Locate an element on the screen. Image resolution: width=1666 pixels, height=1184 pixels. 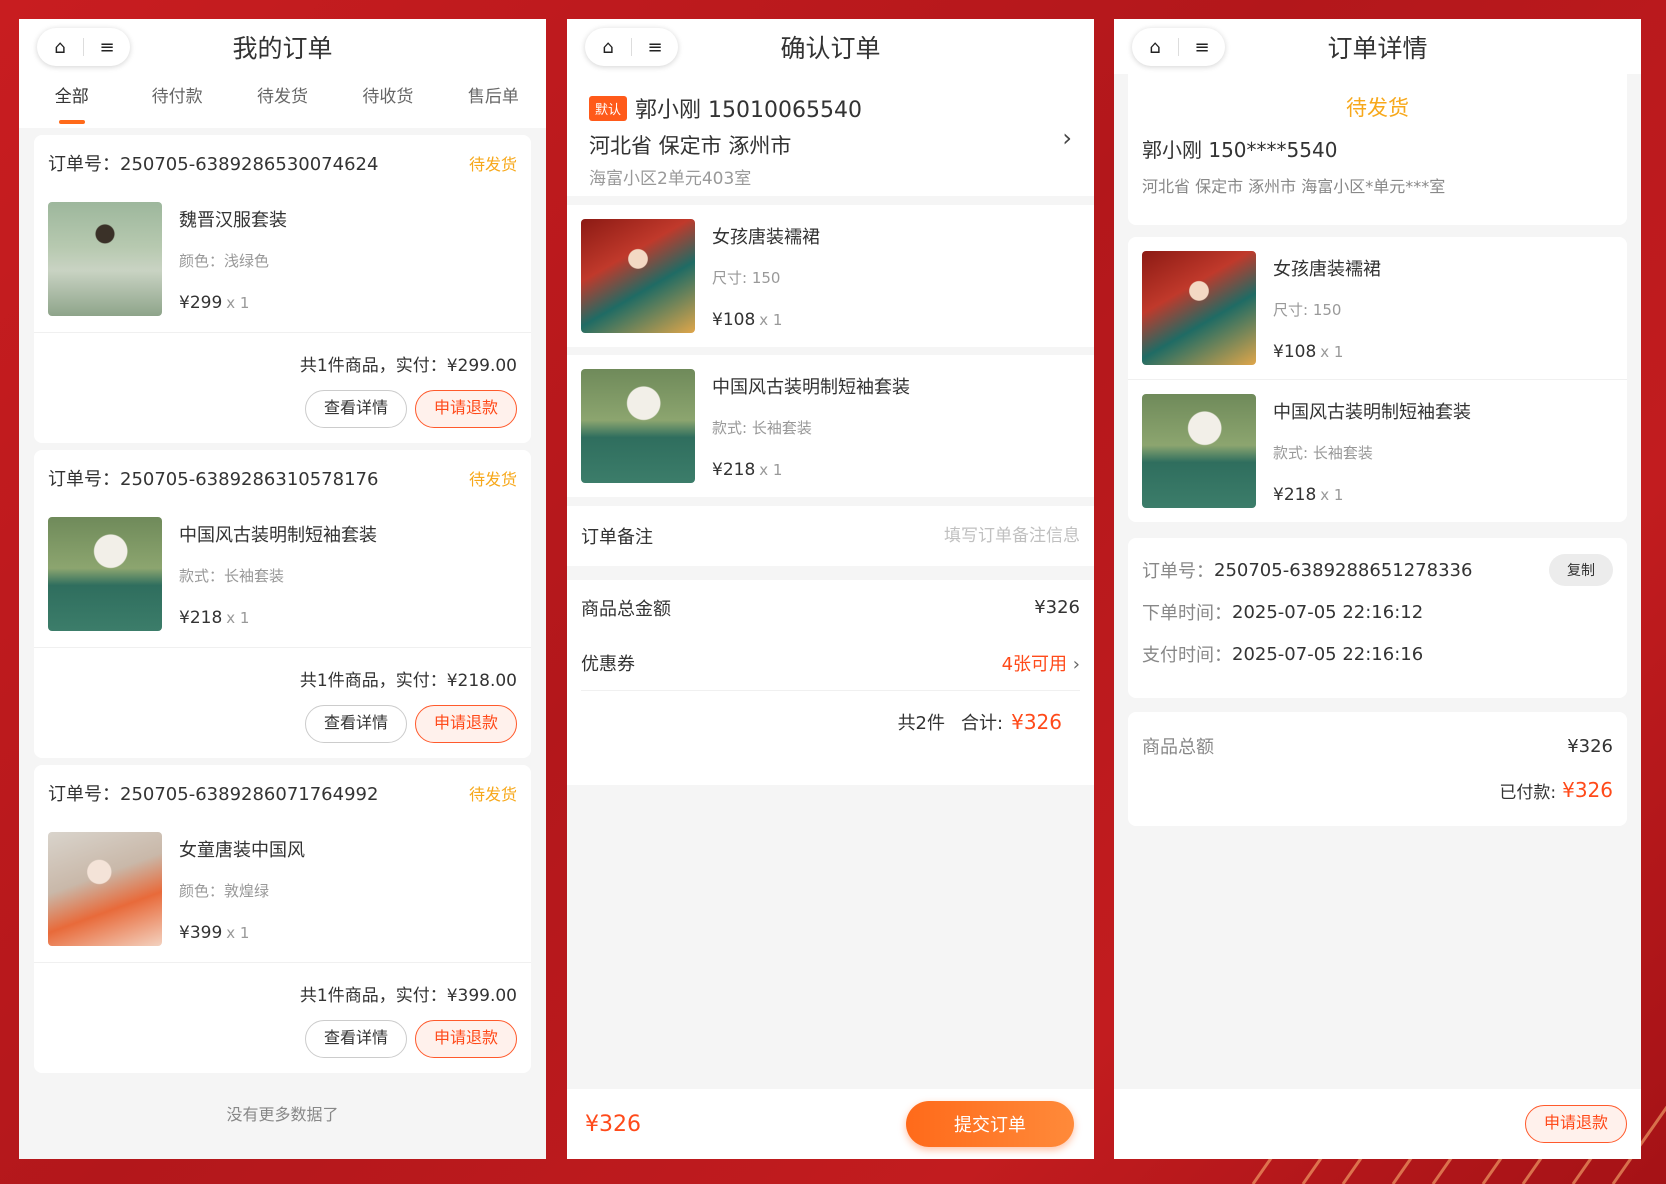
goods-item: 魏晋汉服套装 颜色：浅绿色 ¥299 x 1 is located at coordinates (282, 261).